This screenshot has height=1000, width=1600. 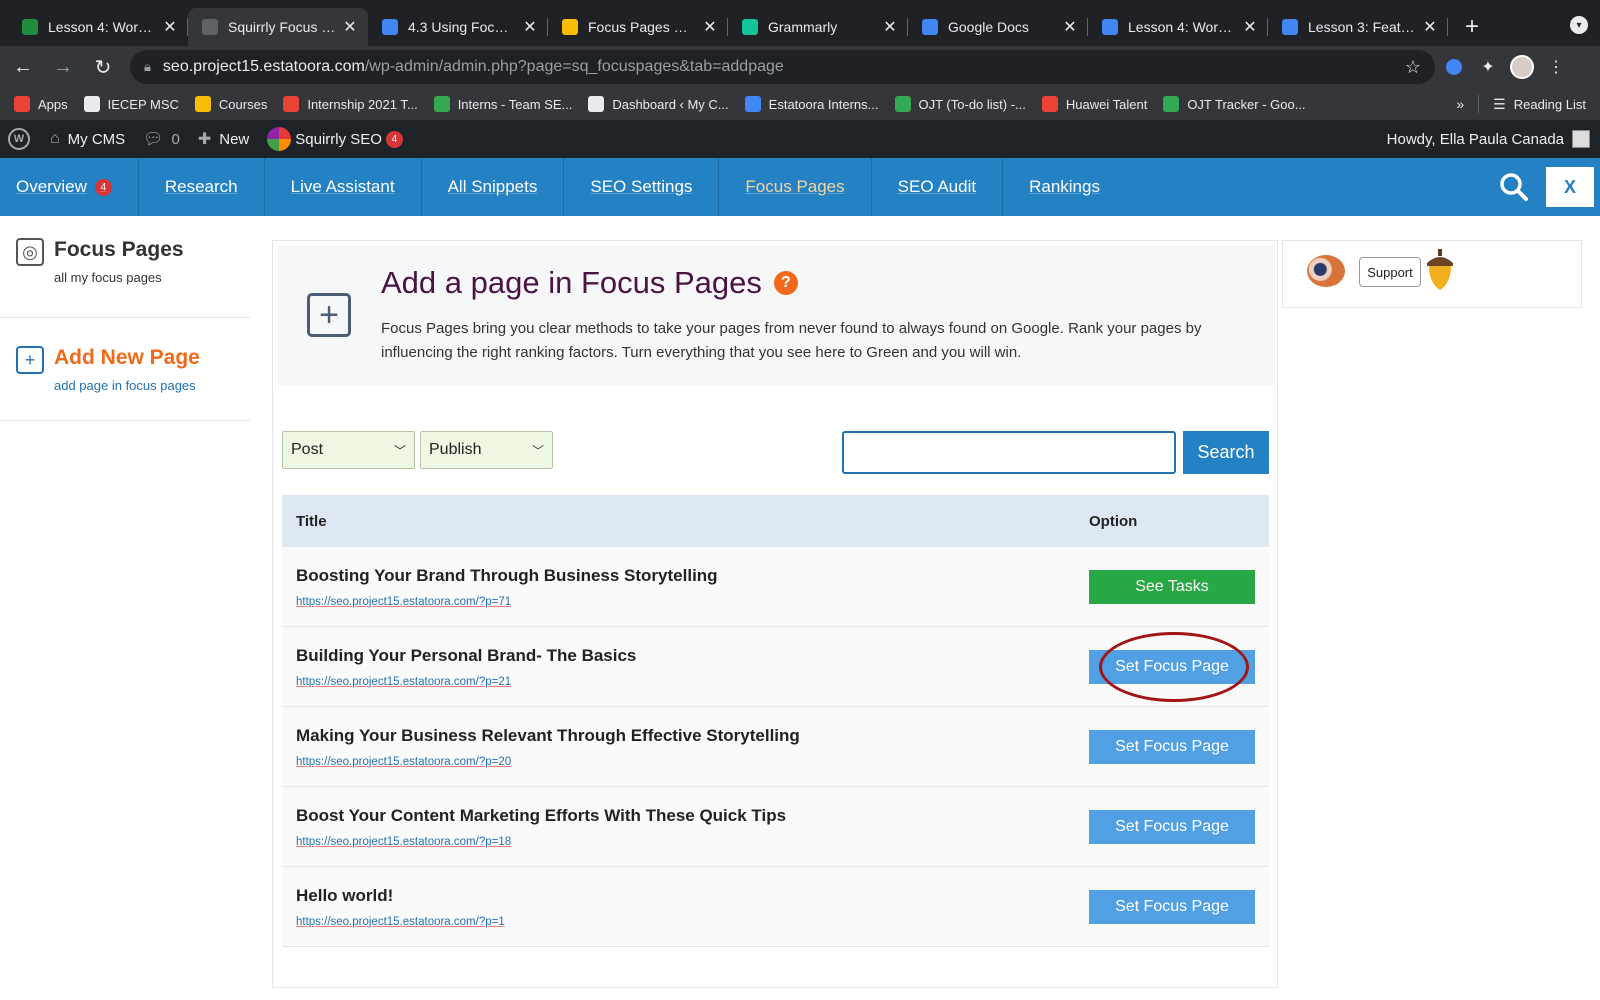 I want to click on back-icon: ←, so click(x=23, y=67).